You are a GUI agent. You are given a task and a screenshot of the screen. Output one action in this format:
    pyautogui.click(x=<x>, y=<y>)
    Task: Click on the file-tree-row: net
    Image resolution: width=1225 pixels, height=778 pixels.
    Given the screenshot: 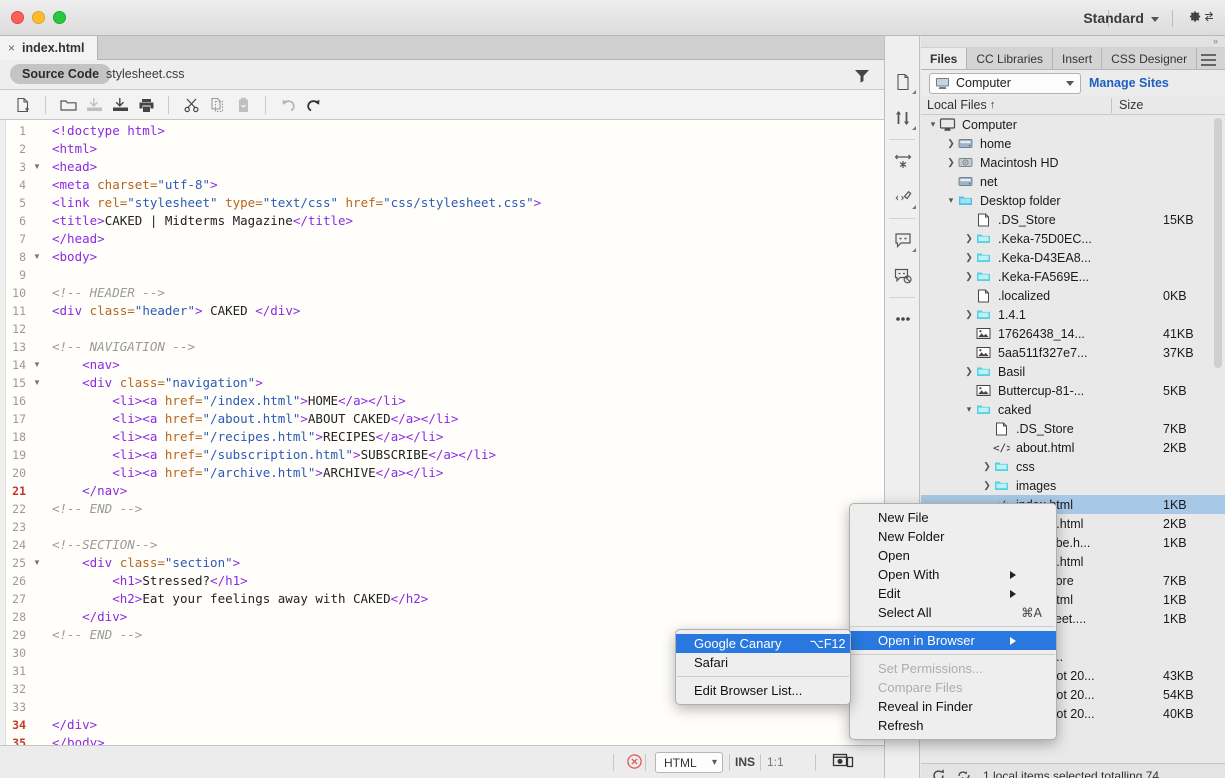 What is the action you would take?
    pyautogui.click(x=1073, y=181)
    